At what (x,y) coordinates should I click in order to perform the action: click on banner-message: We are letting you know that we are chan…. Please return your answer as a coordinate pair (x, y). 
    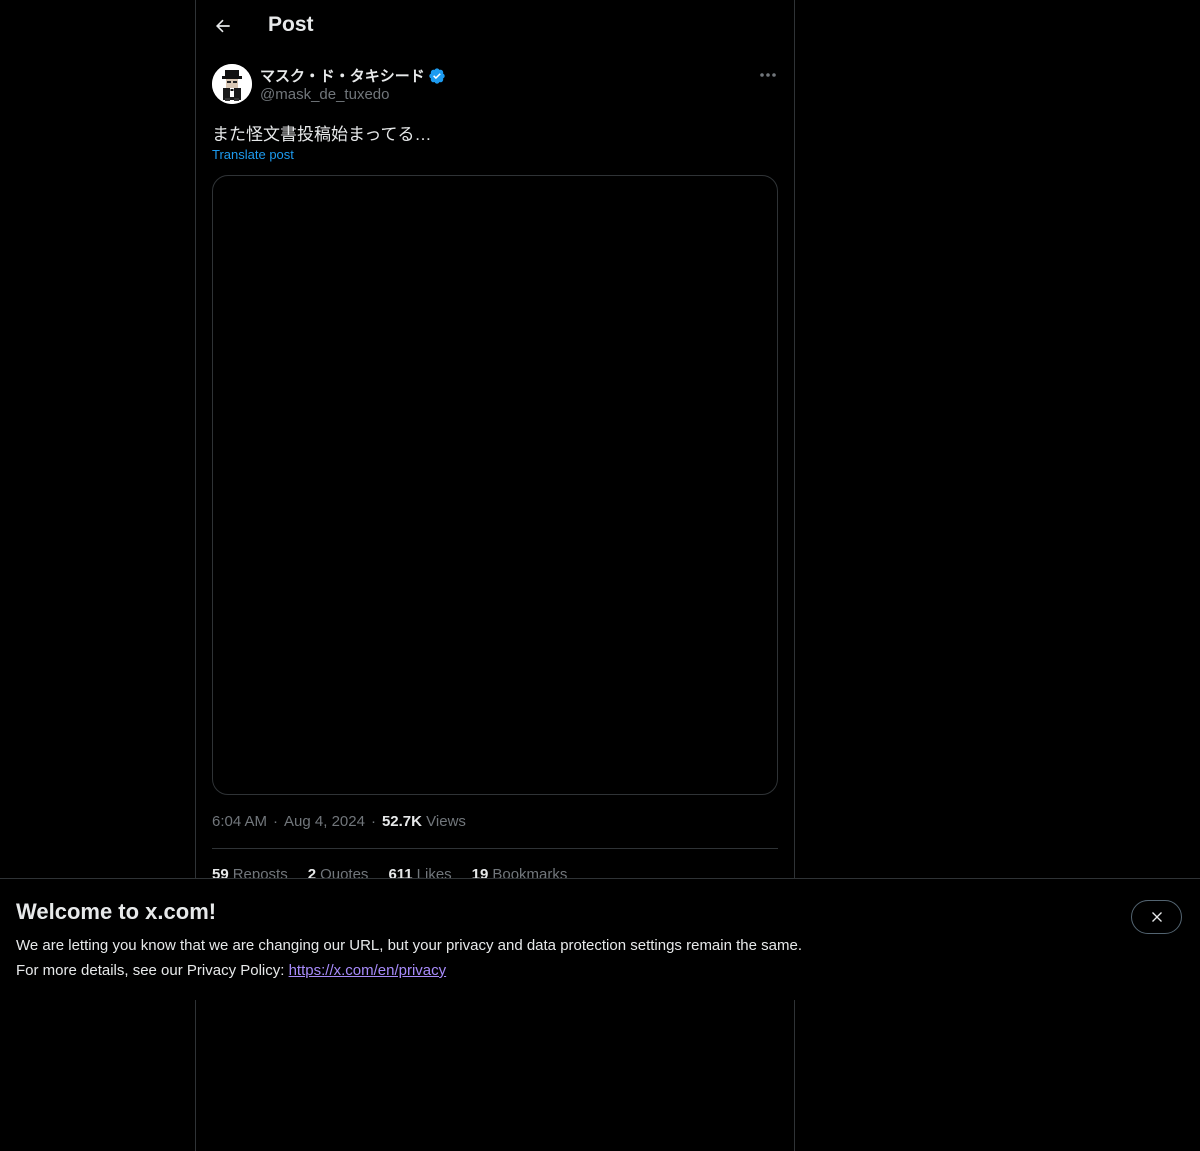
    Looking at the image, I should click on (409, 945).